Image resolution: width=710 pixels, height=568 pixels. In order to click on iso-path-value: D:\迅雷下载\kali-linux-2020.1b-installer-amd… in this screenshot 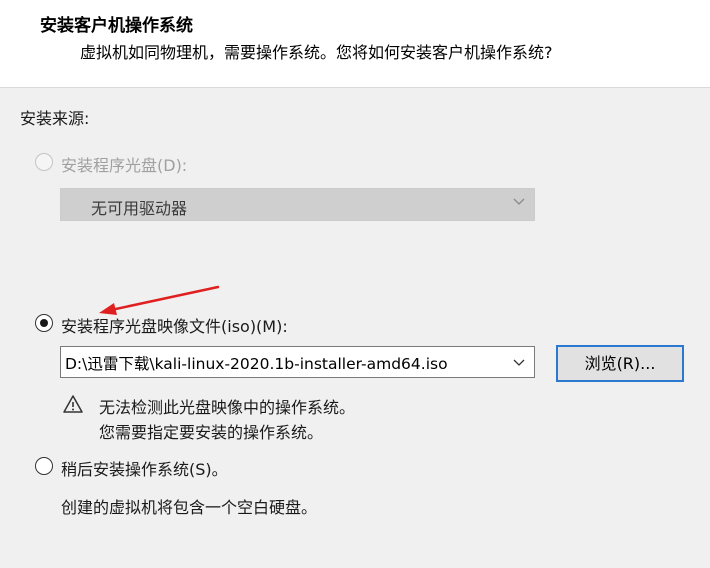, I will do `click(256, 364)`.